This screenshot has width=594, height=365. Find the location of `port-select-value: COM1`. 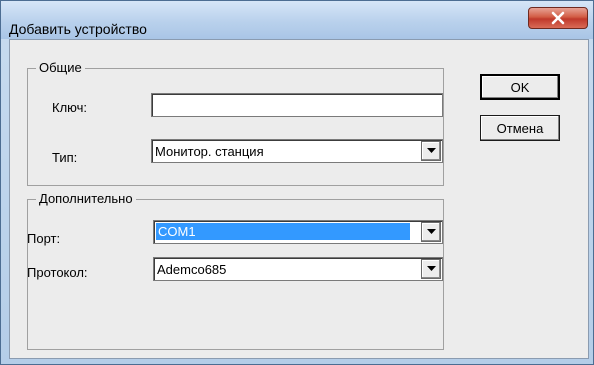

port-select-value: COM1 is located at coordinates (283, 231).